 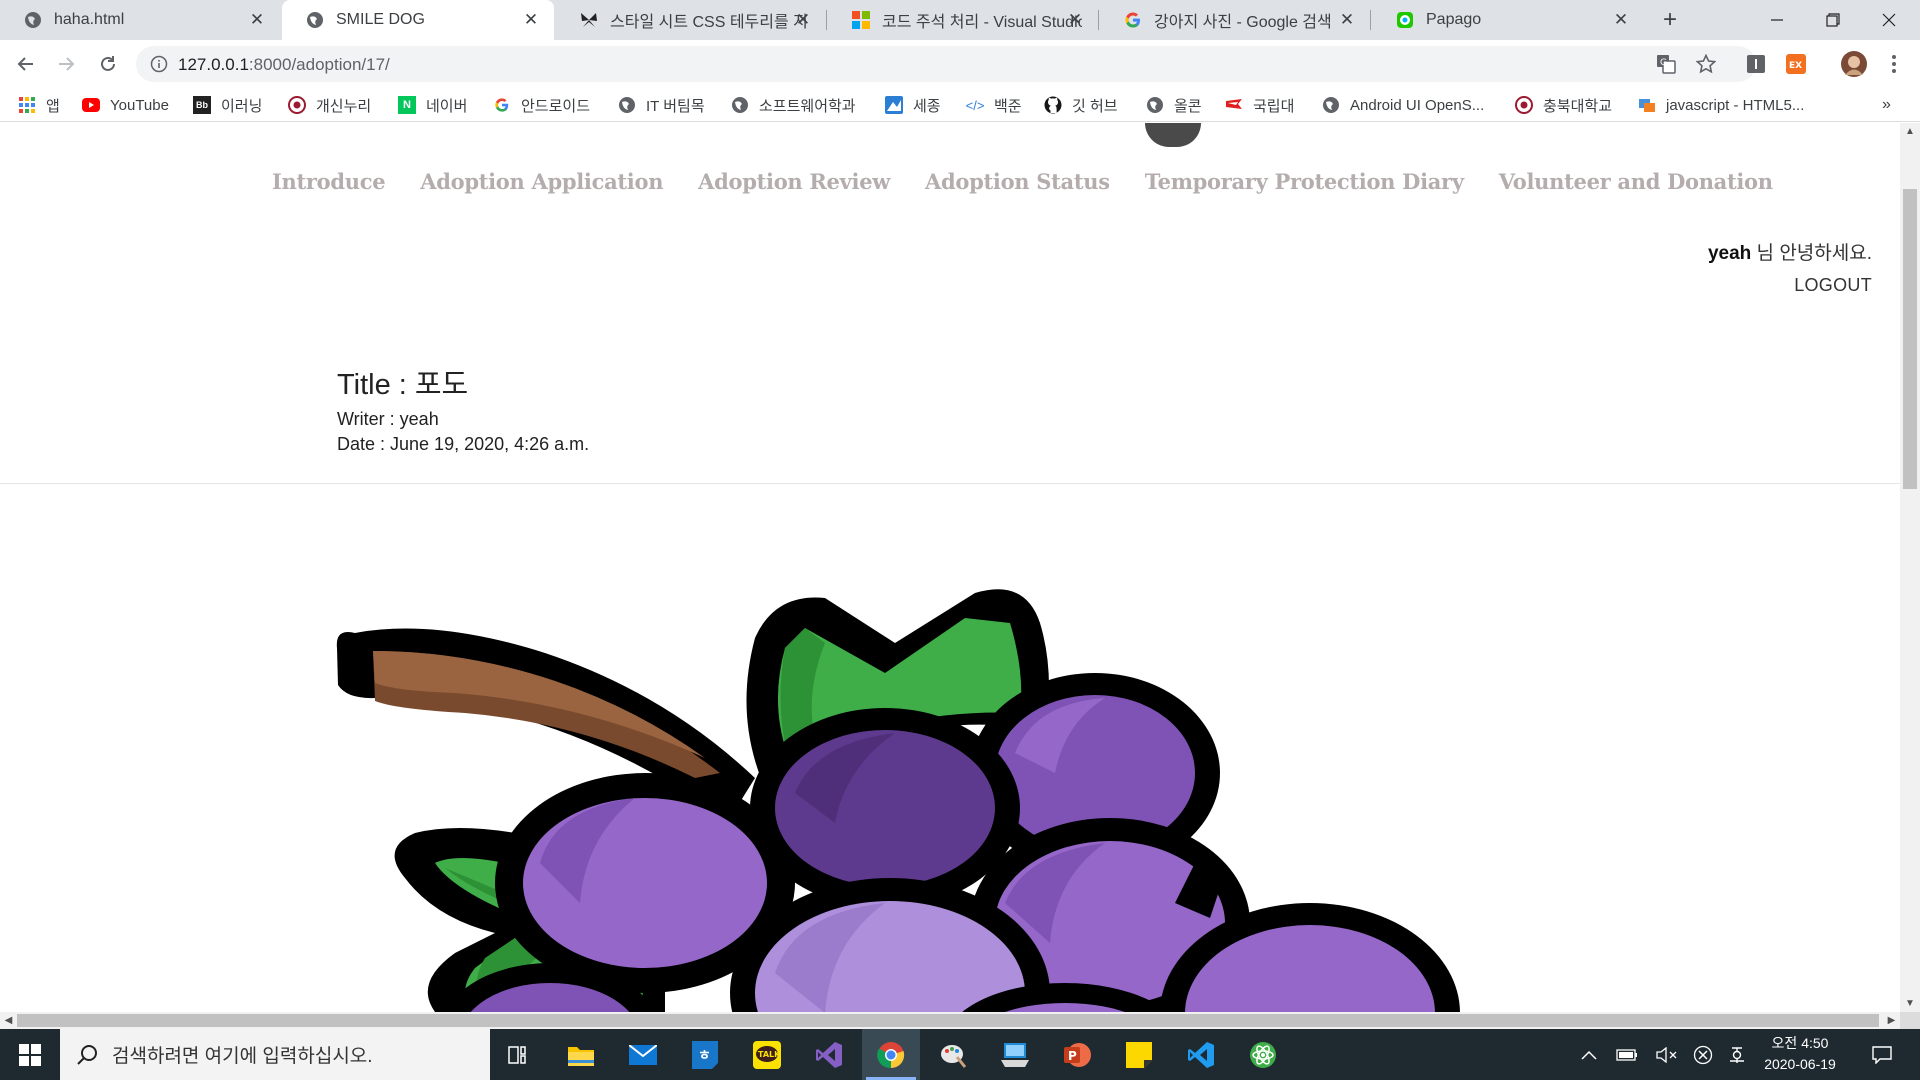 I want to click on star-bookmark-icon, so click(x=1706, y=64).